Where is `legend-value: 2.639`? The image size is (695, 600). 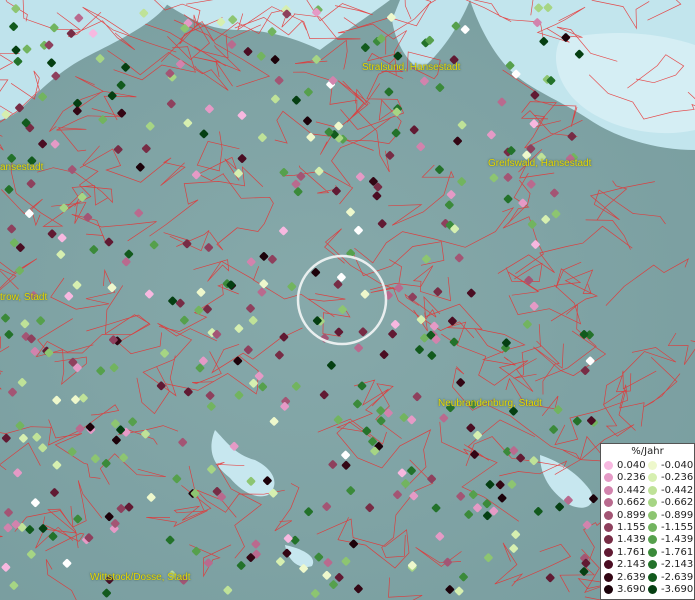
legend-value: 2.639 is located at coordinates (631, 577).